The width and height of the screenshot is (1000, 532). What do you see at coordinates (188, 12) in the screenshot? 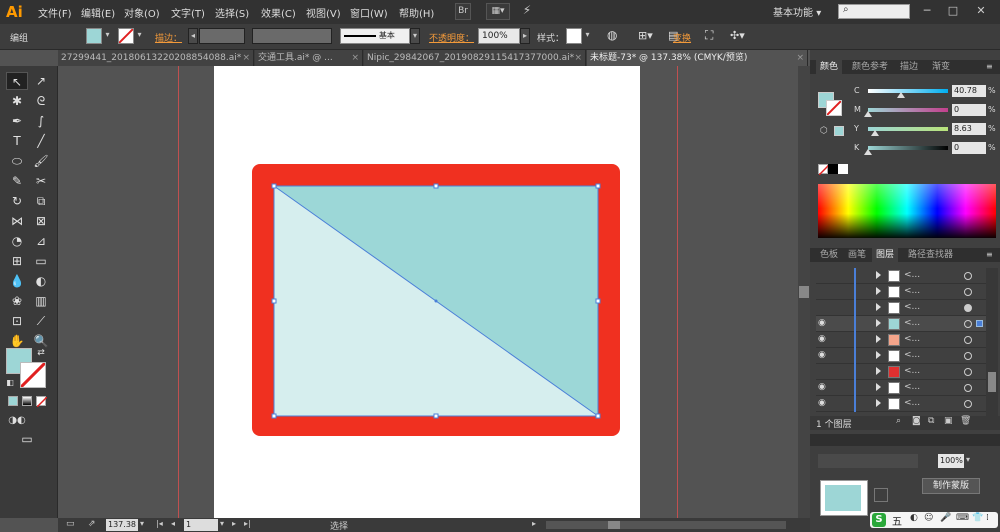
I see `menu-type: 文字(T)` at bounding box center [188, 12].